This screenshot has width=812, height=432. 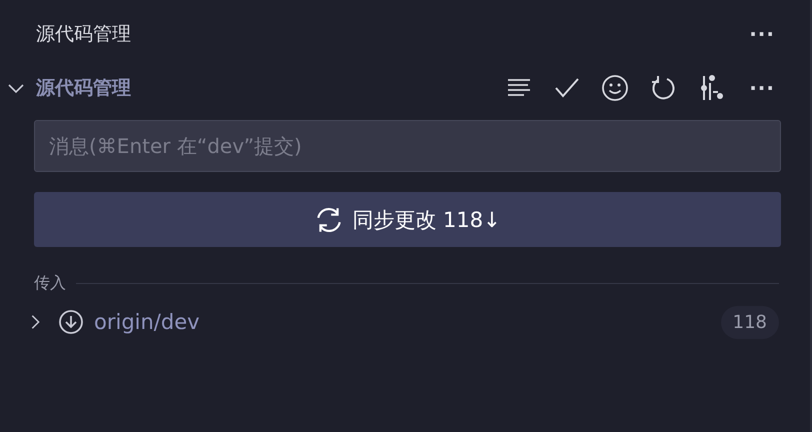 I want to click on panel-title: 源代码管理, so click(x=83, y=34).